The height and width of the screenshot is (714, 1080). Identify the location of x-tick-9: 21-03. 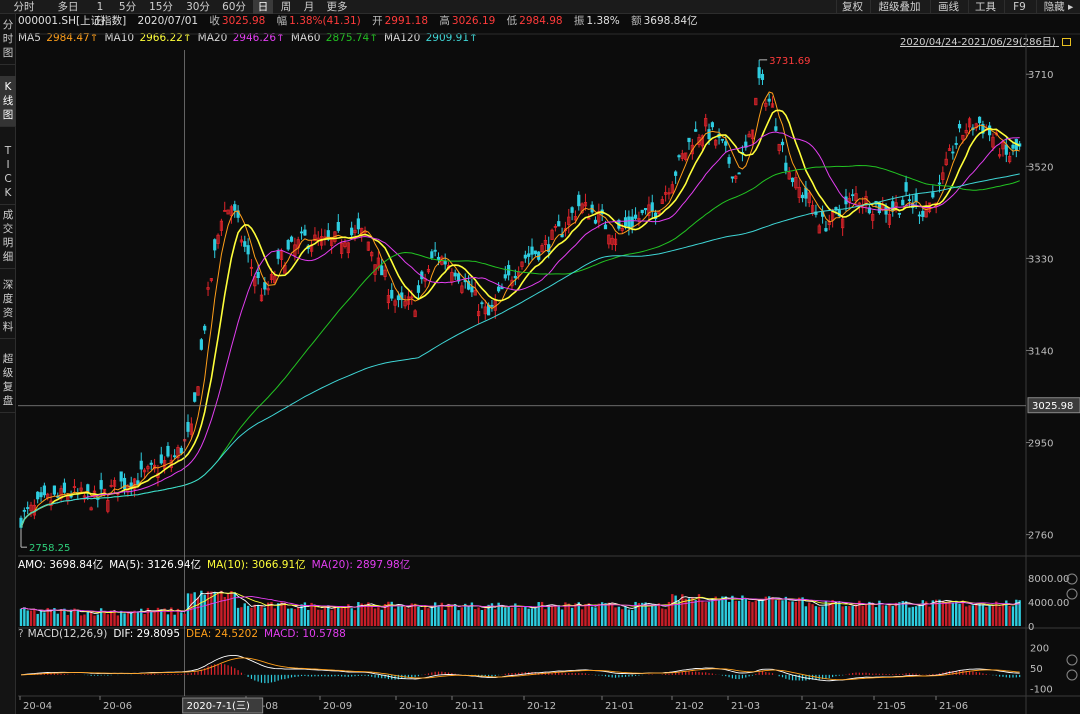
(745, 706).